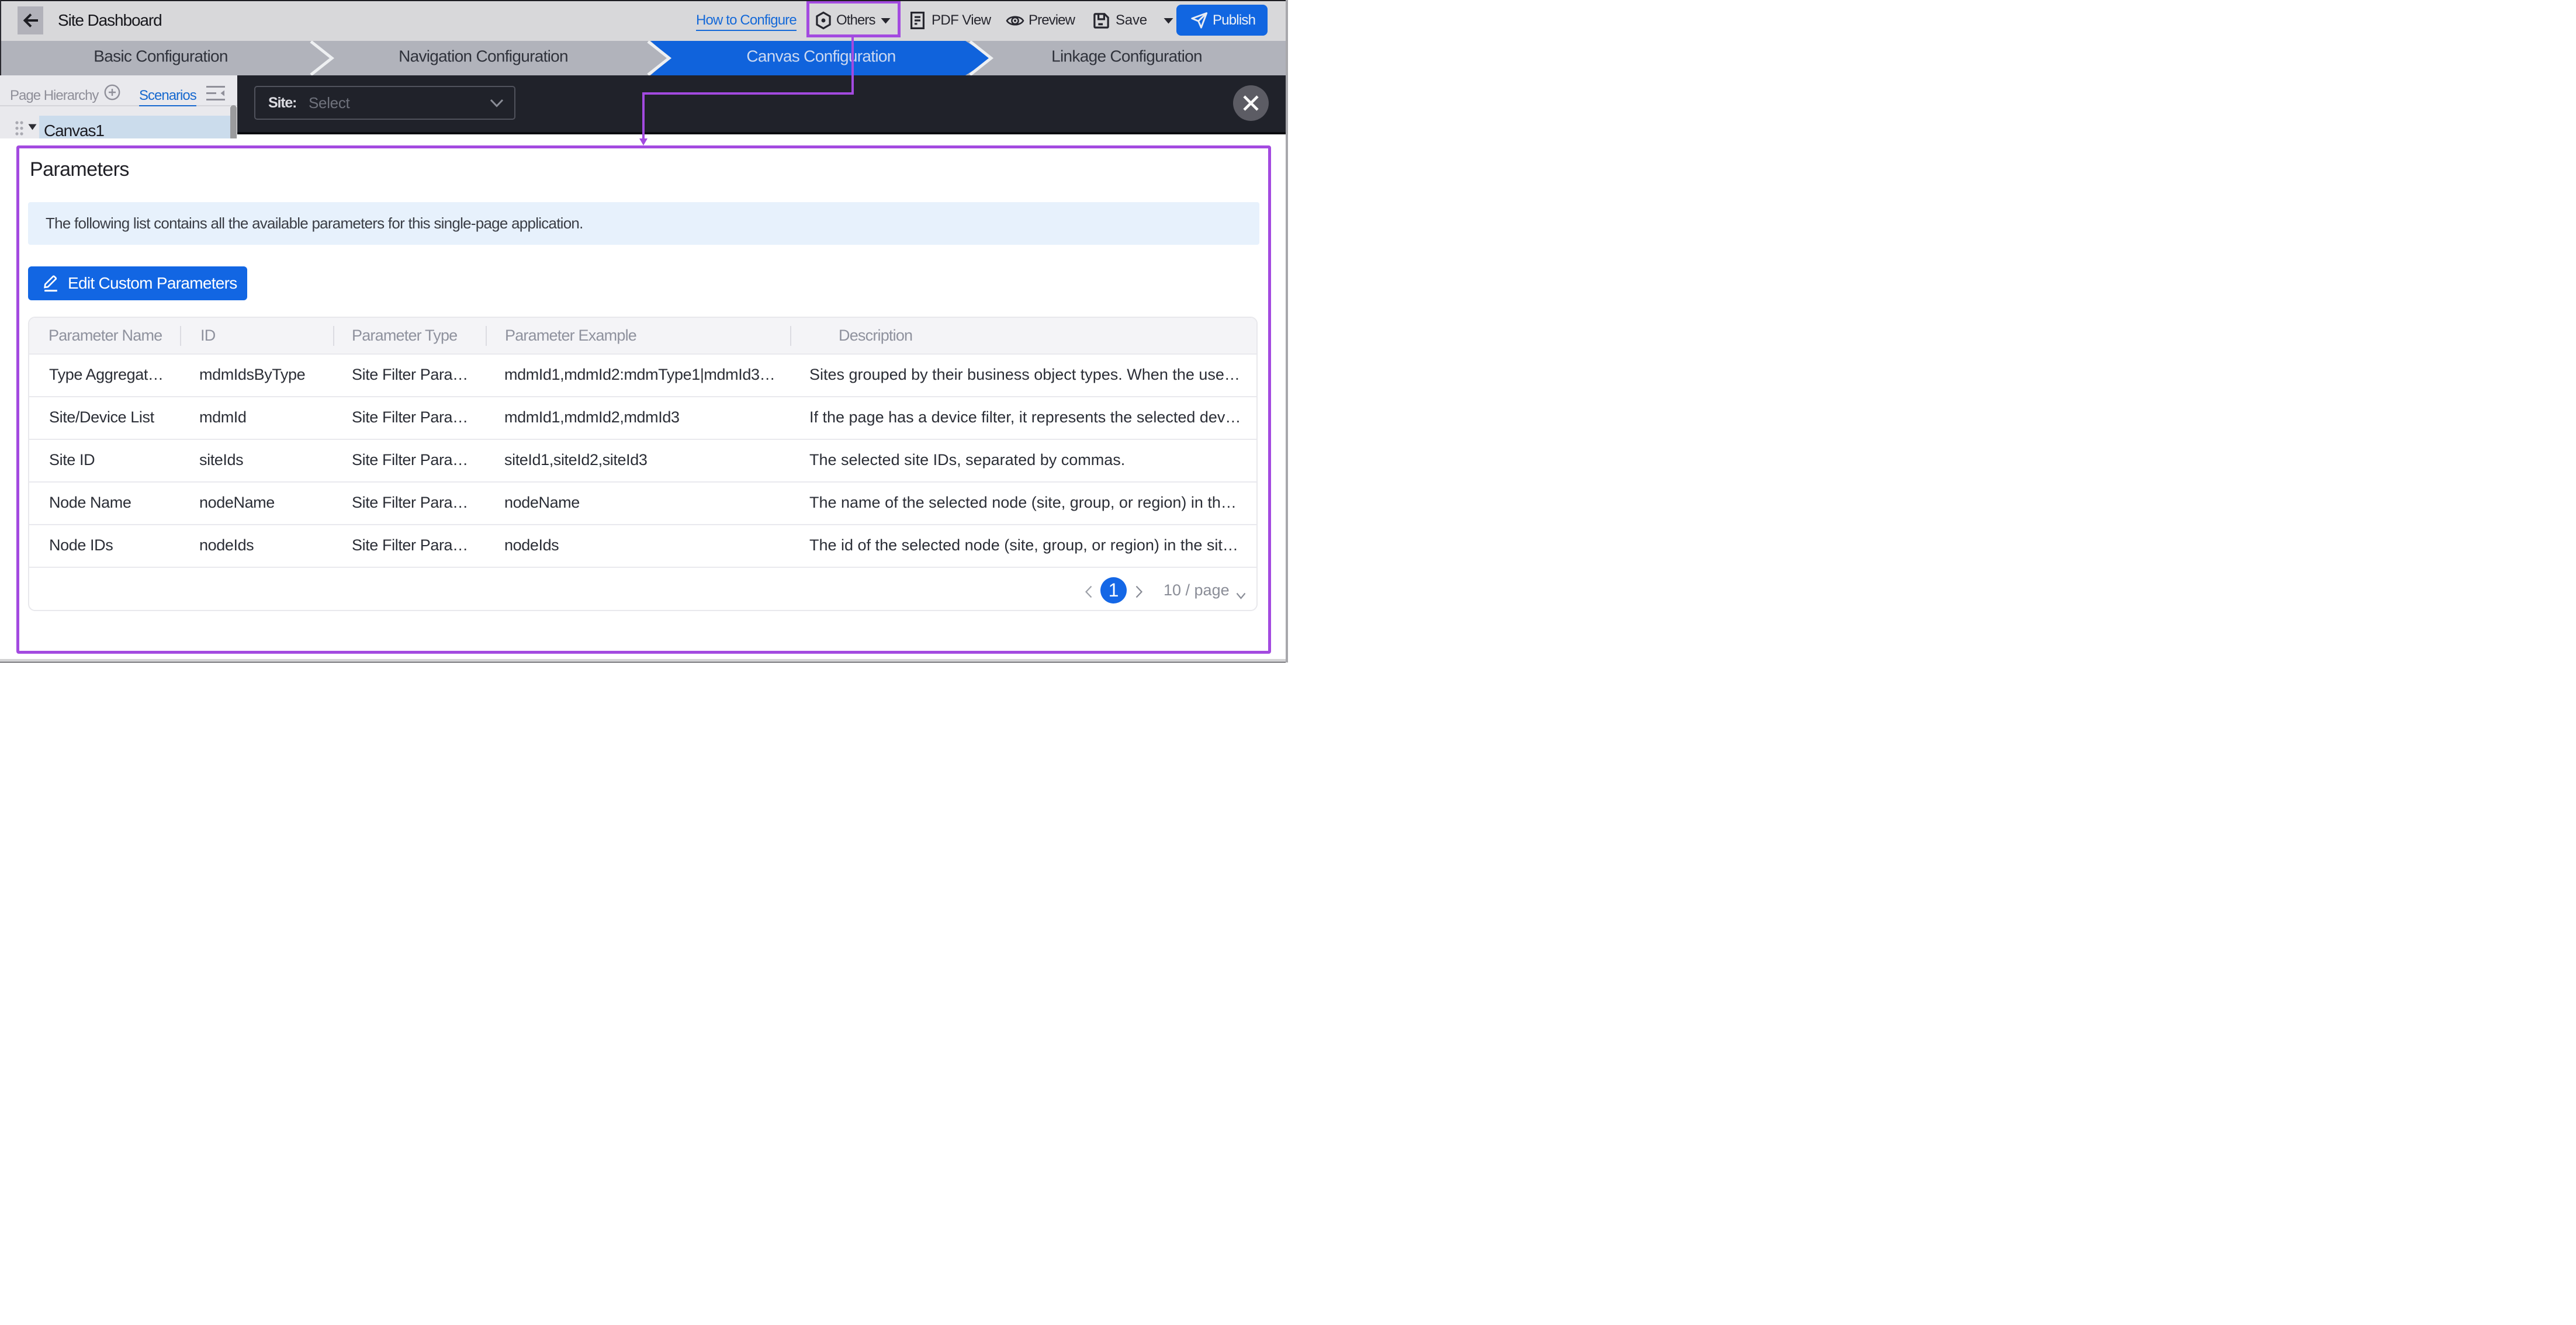 This screenshot has height=1325, width=2576. What do you see at coordinates (1126, 56) in the screenshot?
I see `svg-text: Linkage Configuration` at bounding box center [1126, 56].